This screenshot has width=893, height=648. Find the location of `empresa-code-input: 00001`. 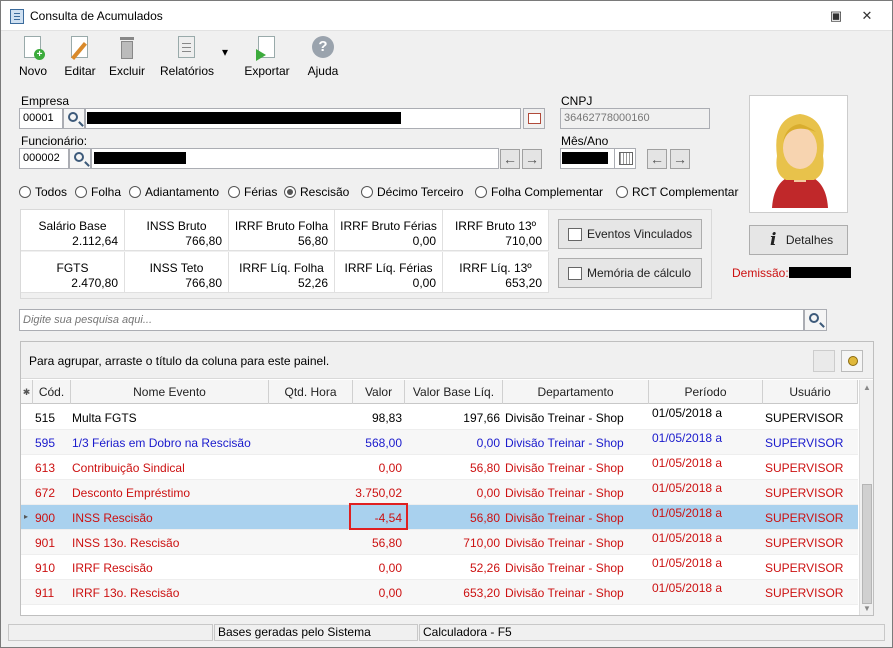

empresa-code-input: 00001 is located at coordinates (41, 118).